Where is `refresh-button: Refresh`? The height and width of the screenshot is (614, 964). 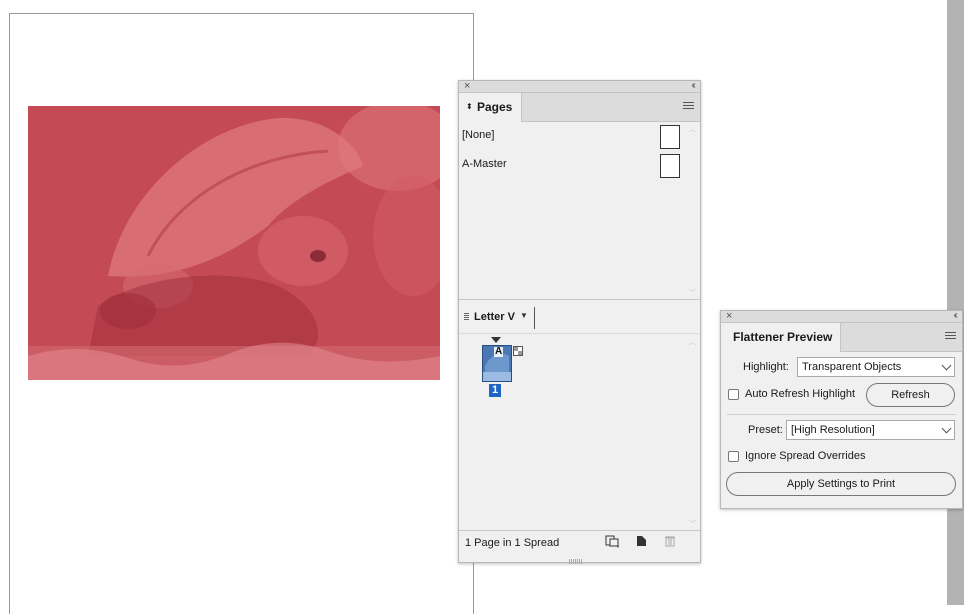 refresh-button: Refresh is located at coordinates (910, 395).